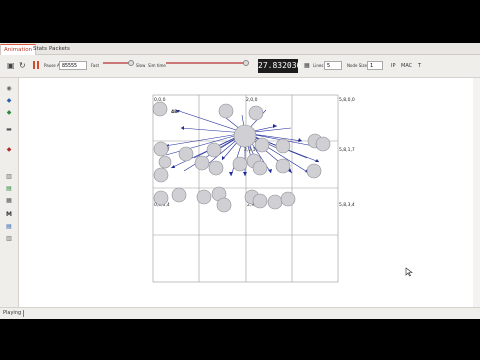  What do you see at coordinates (307, 66) in the screenshot?
I see `grid-icon: ▦` at bounding box center [307, 66].